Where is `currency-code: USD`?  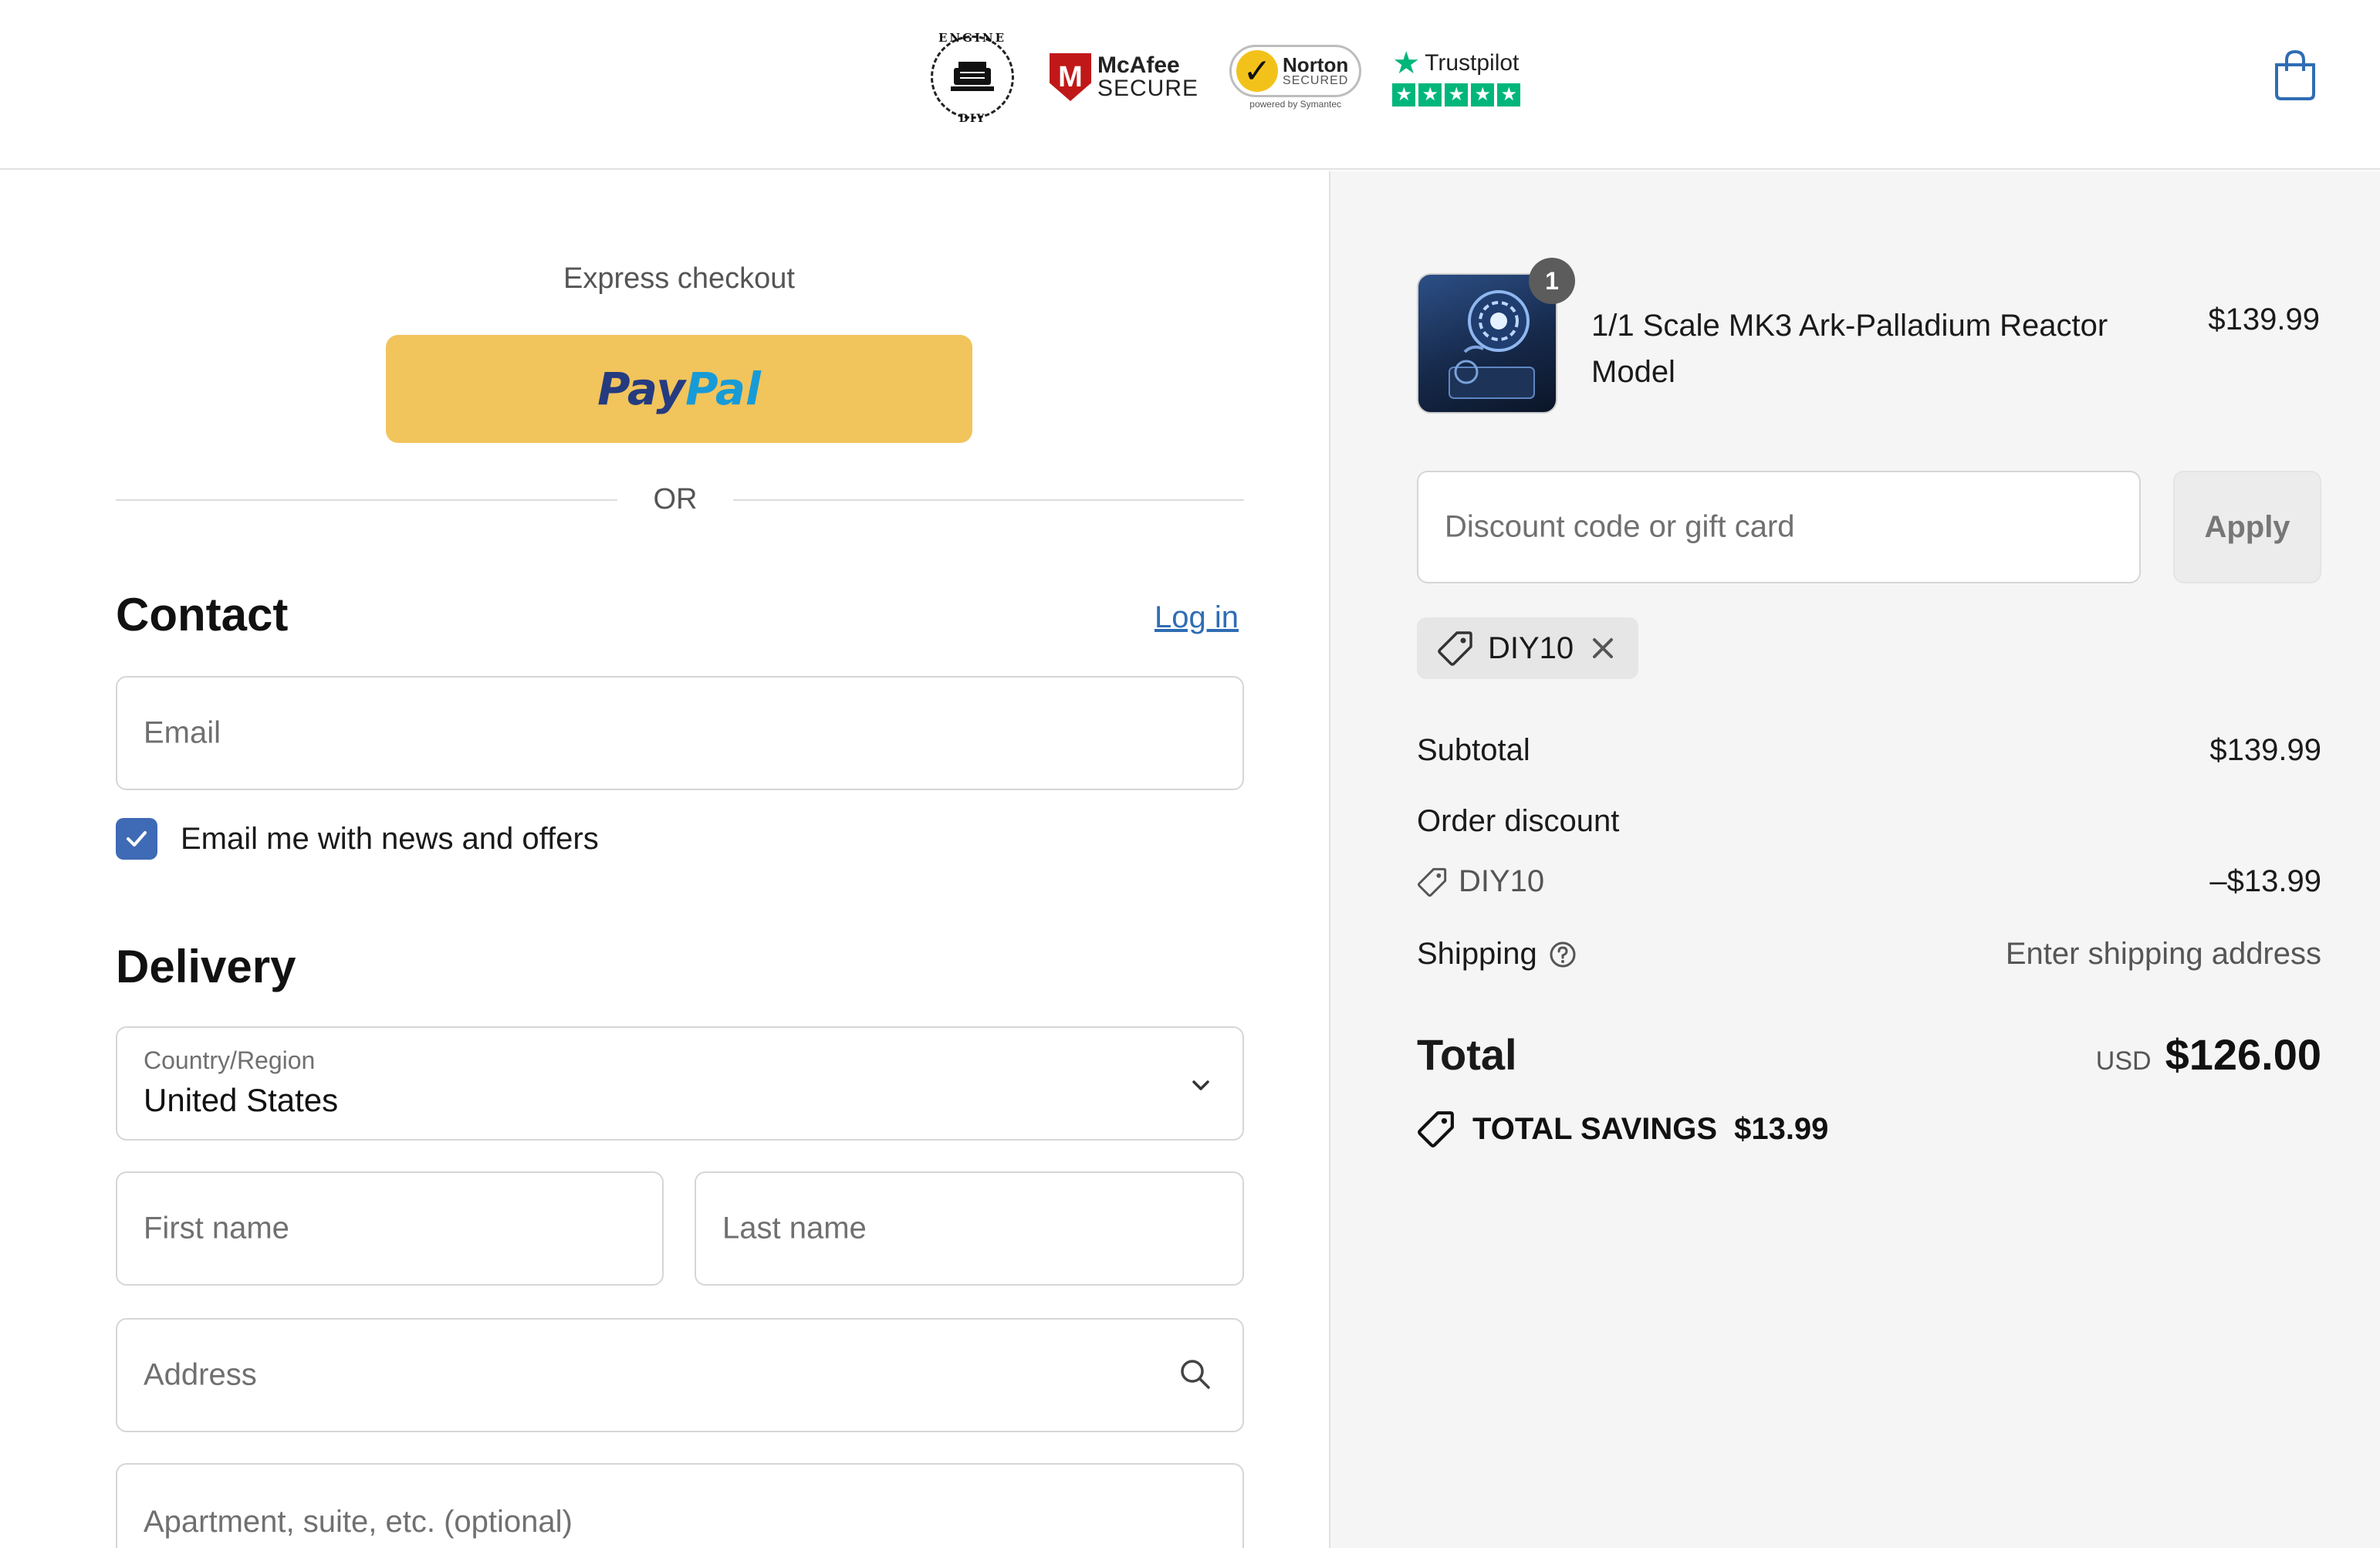 currency-code: USD is located at coordinates (2123, 1061).